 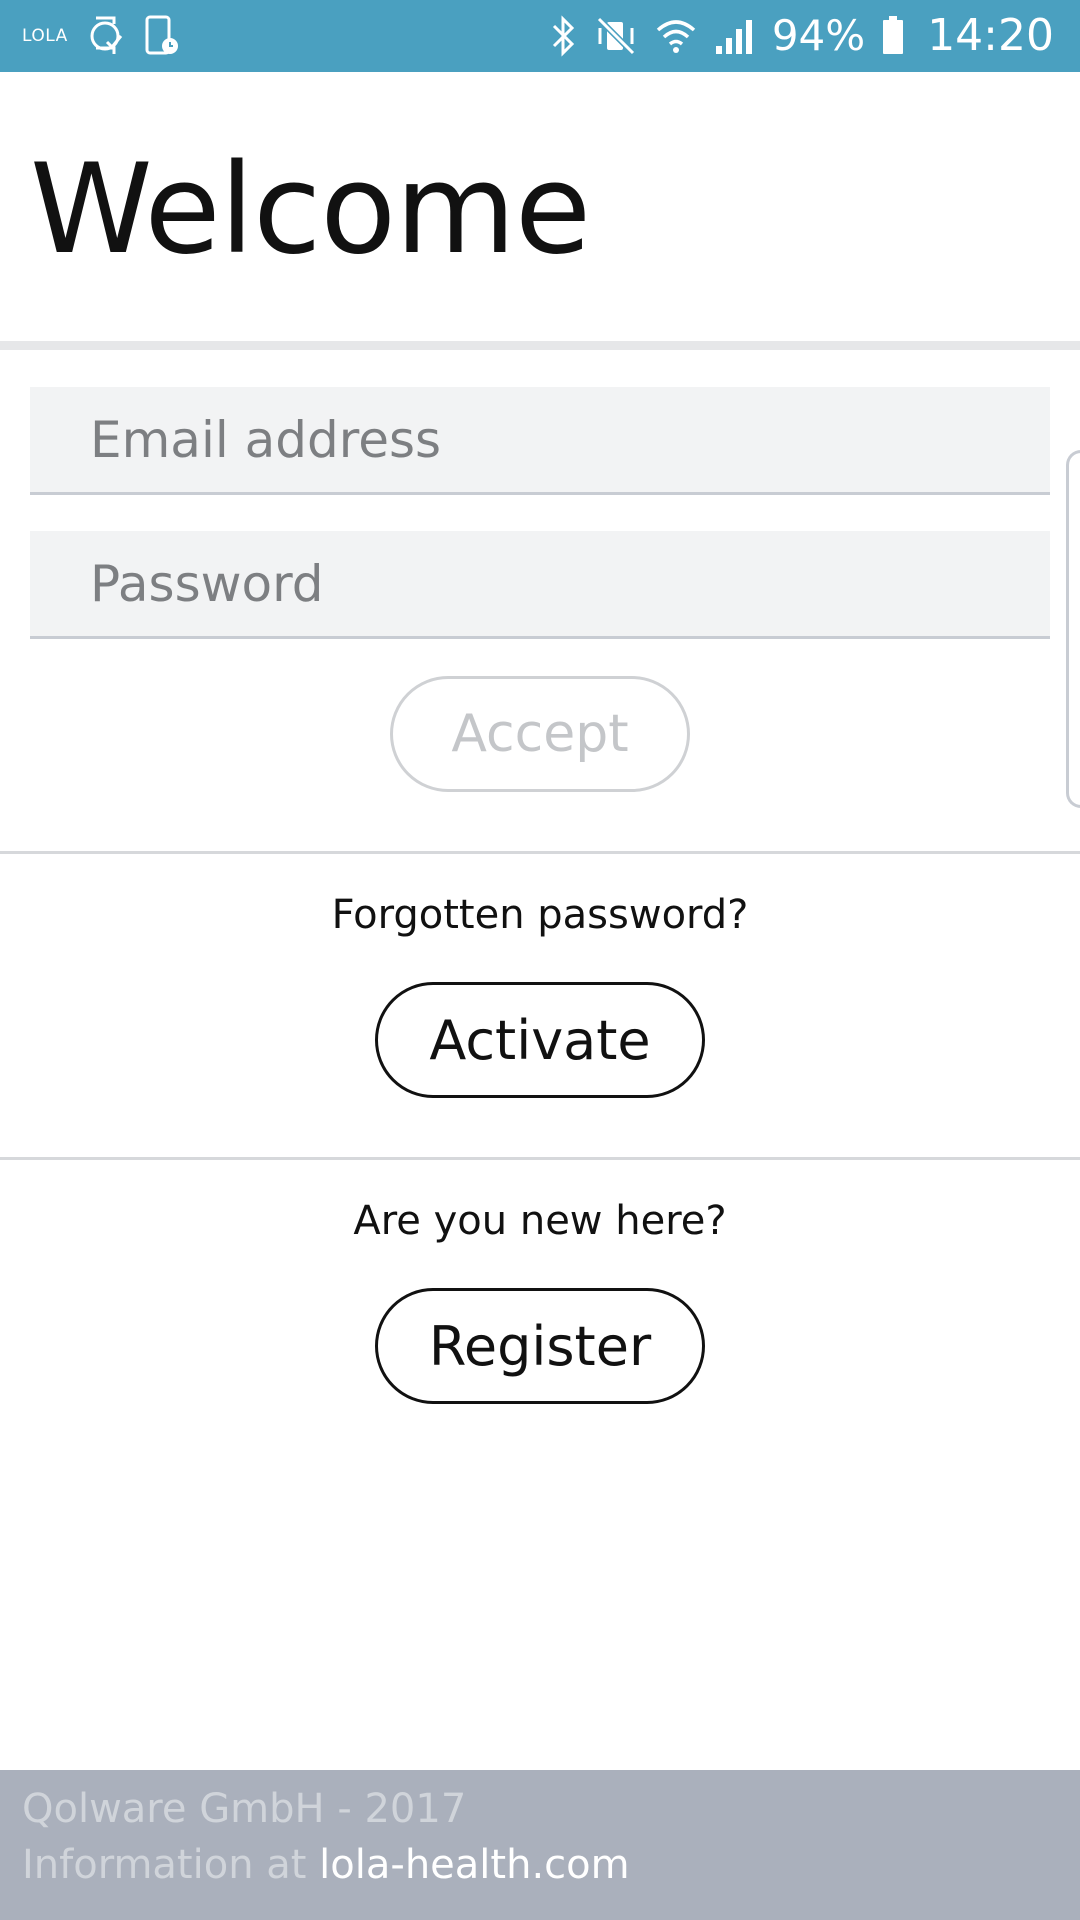 I want to click on activate-button: Activate, so click(x=540, y=1040).